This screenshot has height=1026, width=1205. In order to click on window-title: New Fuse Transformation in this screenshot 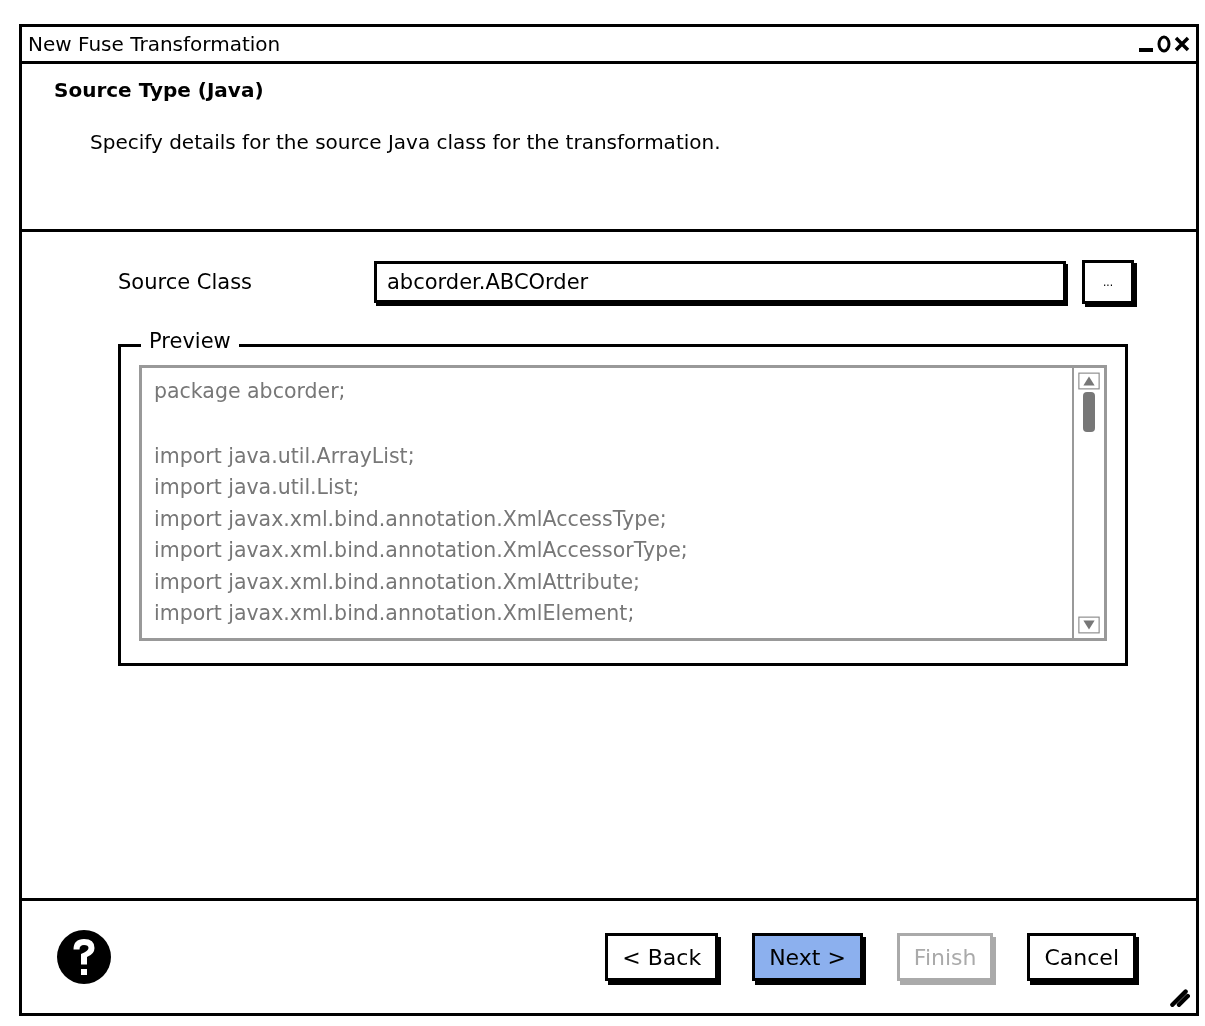, I will do `click(154, 44)`.